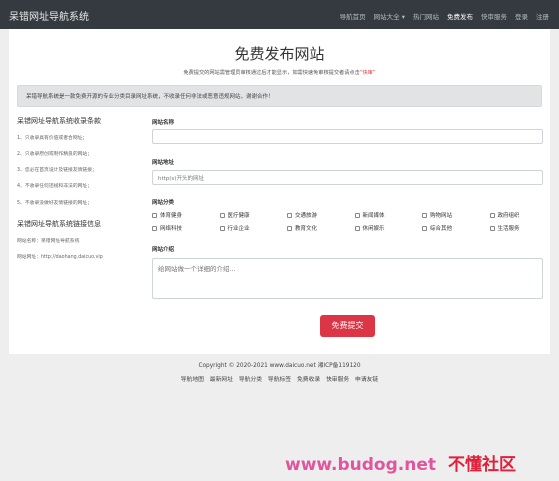  What do you see at coordinates (55, 154) in the screenshot?
I see `terms-item: 2、只收录原创或制作精良的网站；` at bounding box center [55, 154].